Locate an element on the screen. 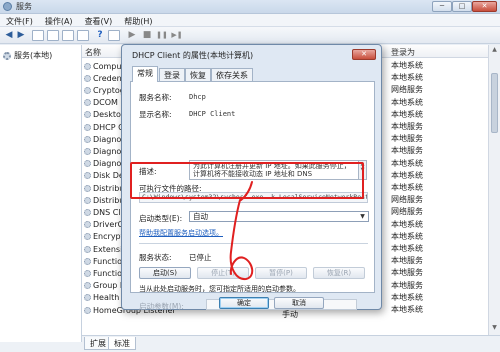  console-tree-icon is located at coordinates (38, 35).